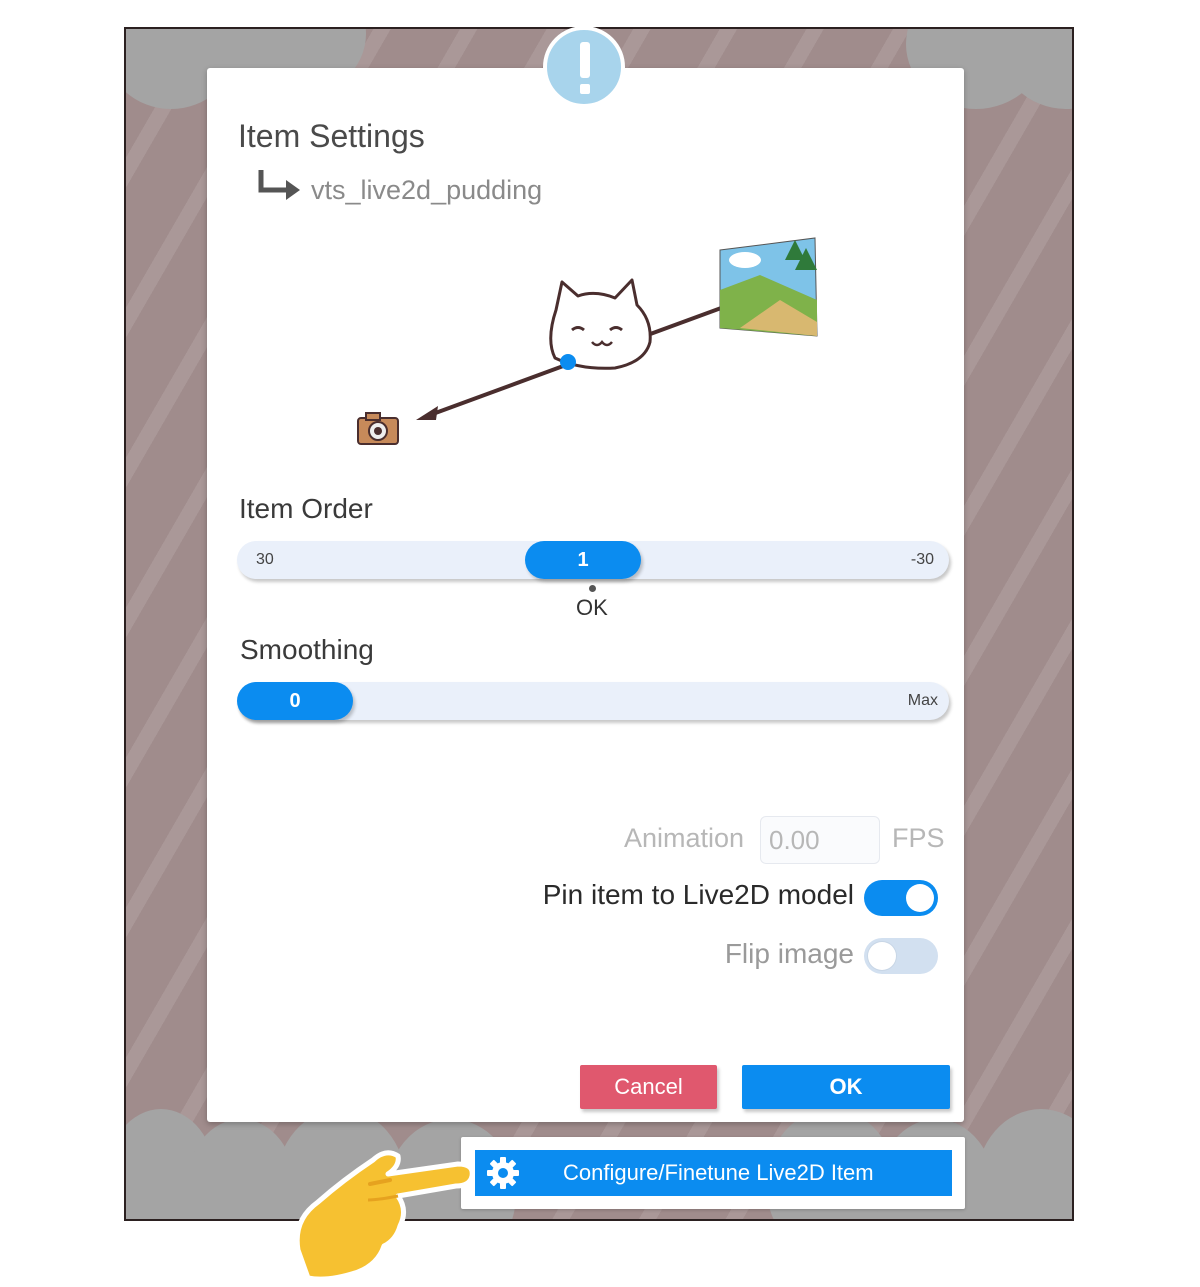  I want to click on exclamation-icon, so click(584, 67).